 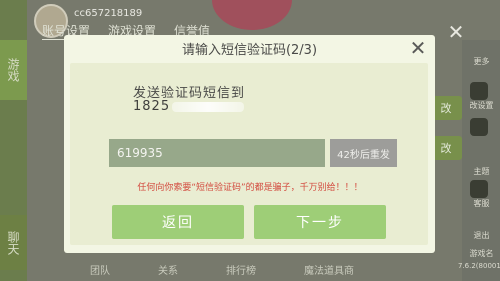 I want to click on next-button: 下一步, so click(x=320, y=222).